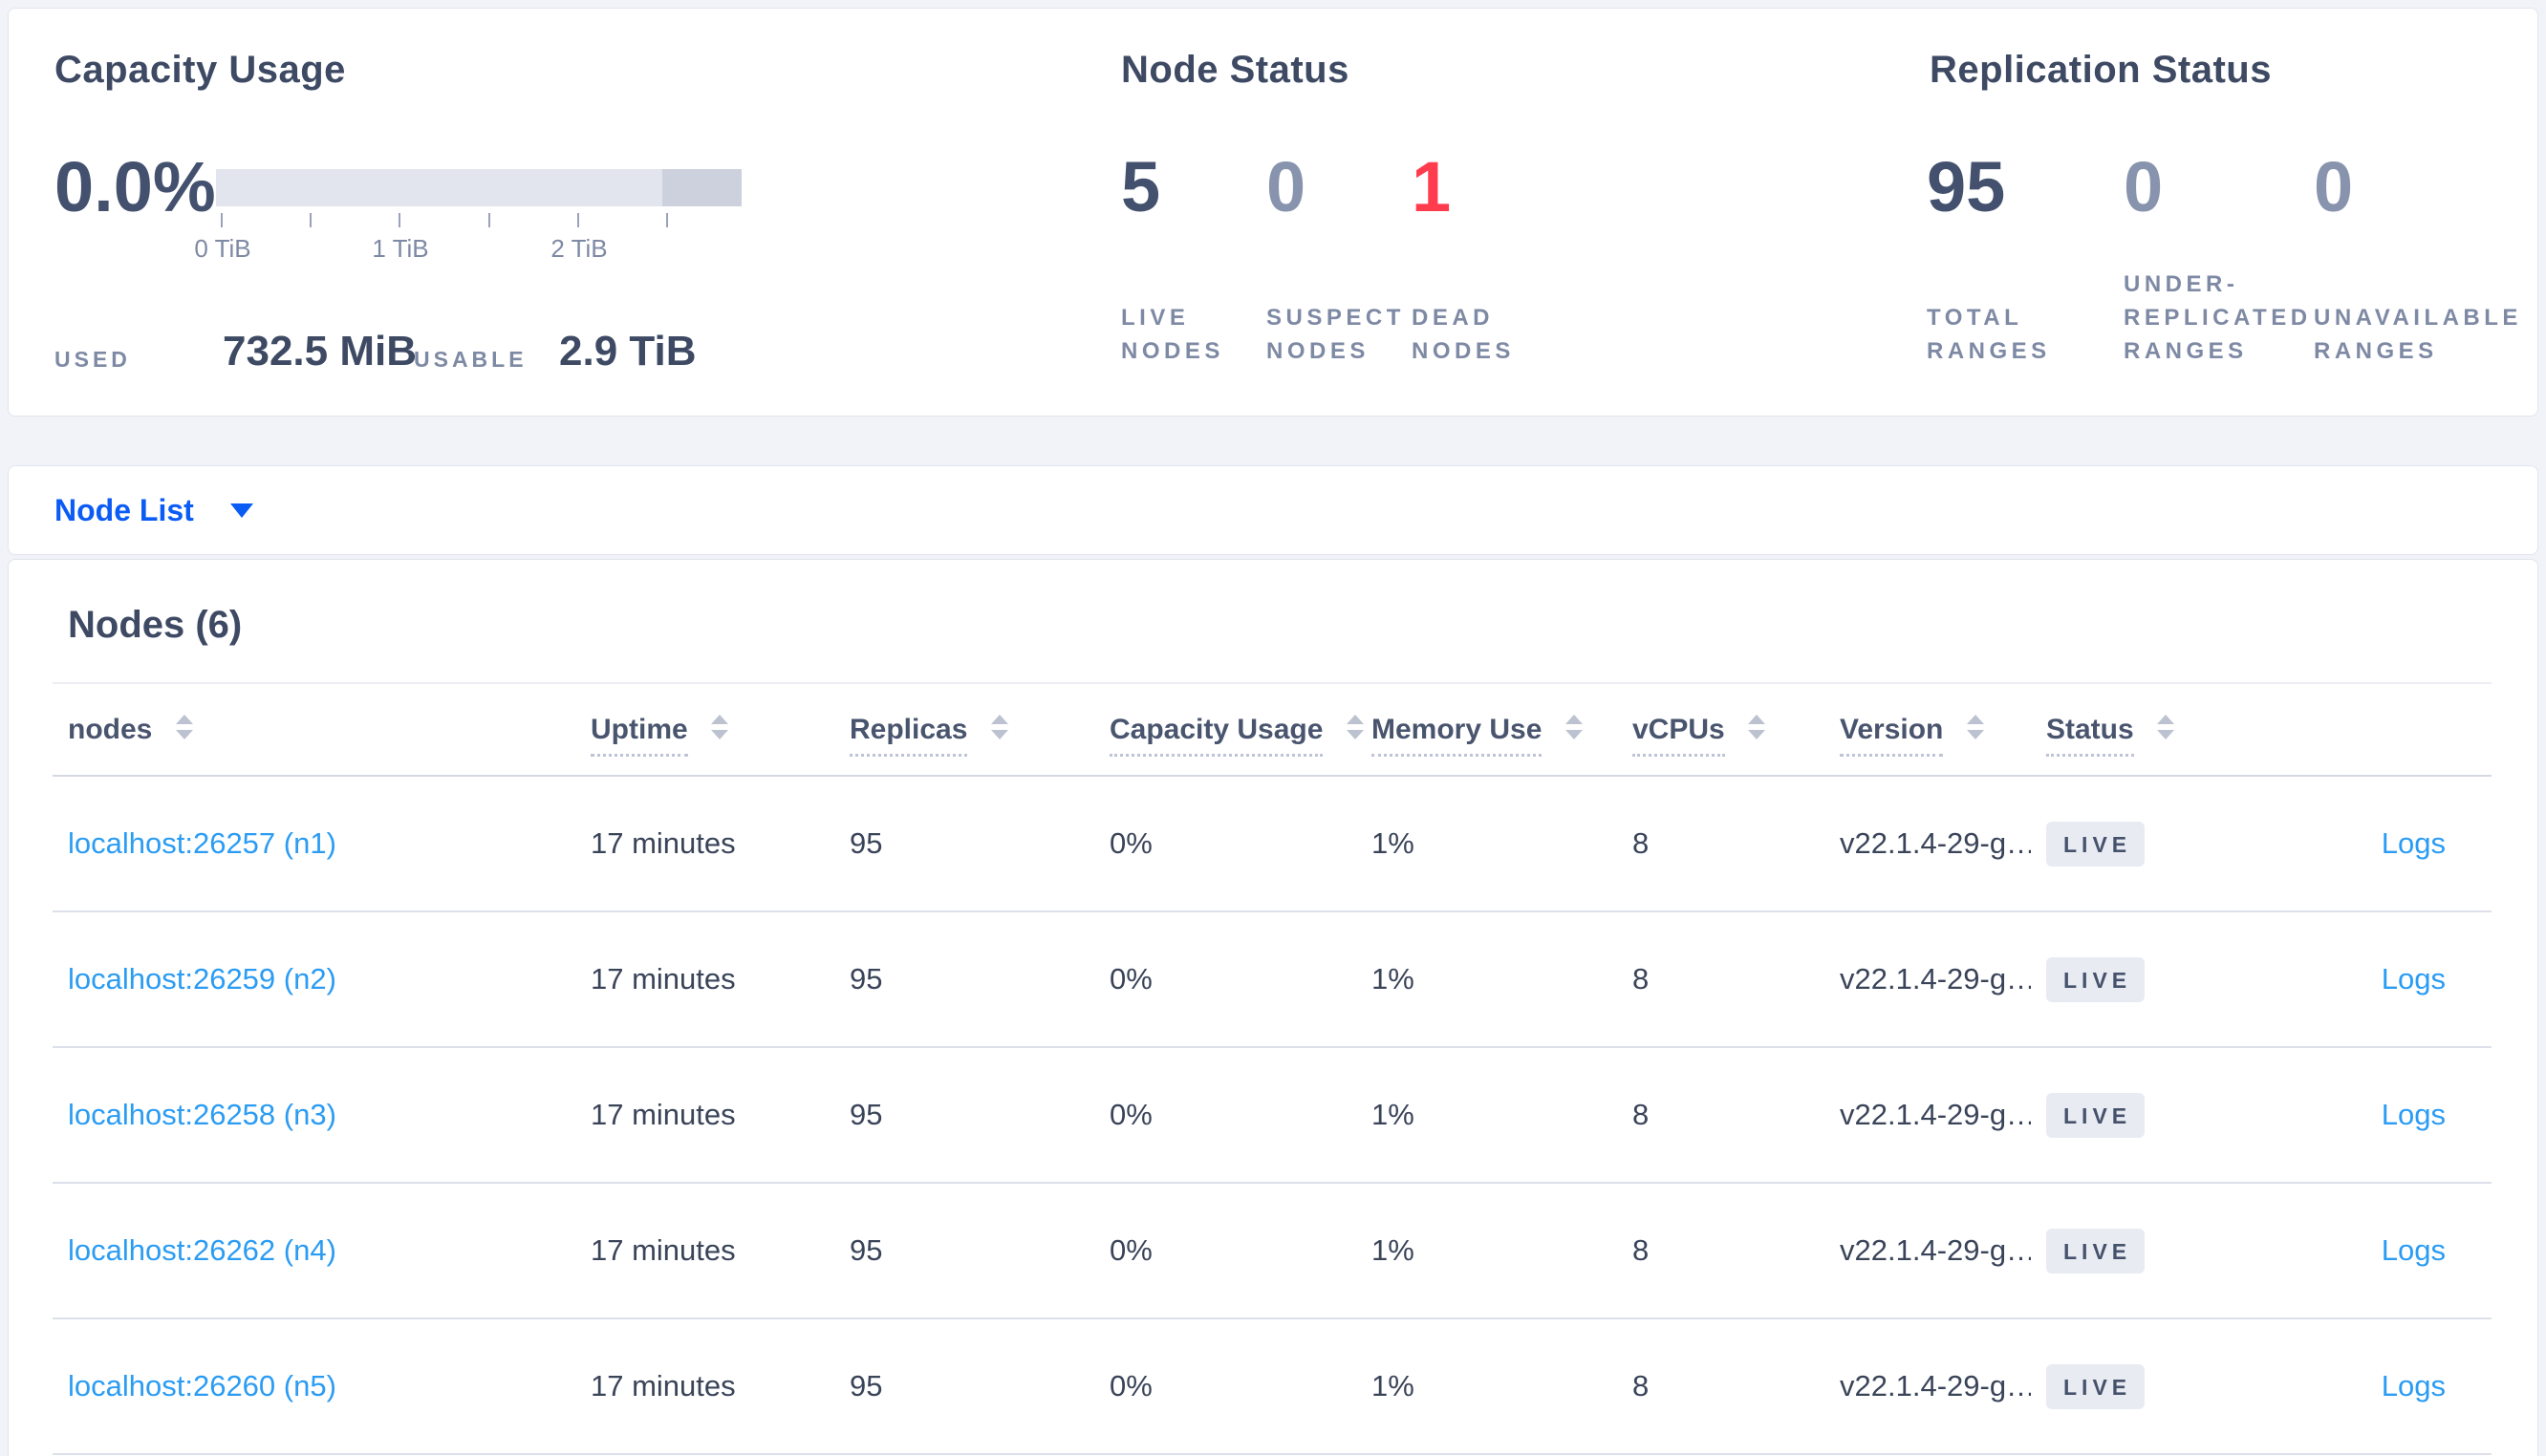  Describe the element at coordinates (2218, 317) in the screenshot. I see `under-replicated-ranges-label: UNDER- REPLICATED RANGES` at that location.